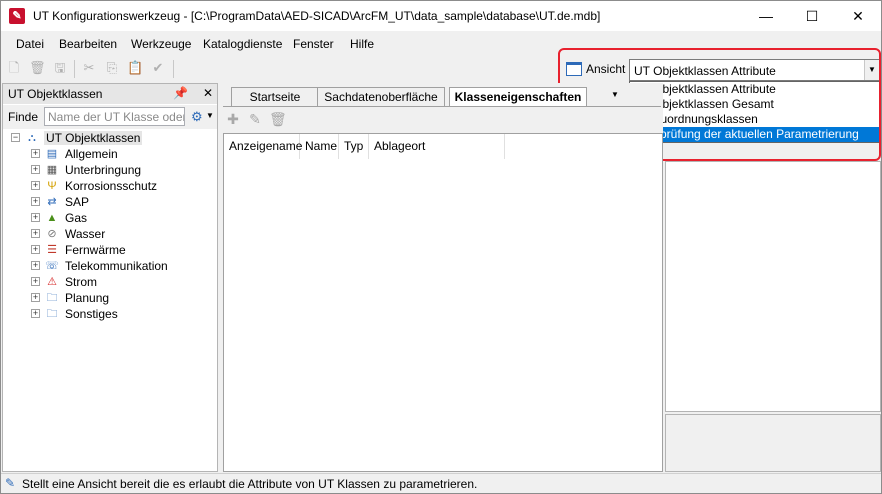  I want to click on close-button: ✕, so click(858, 16).